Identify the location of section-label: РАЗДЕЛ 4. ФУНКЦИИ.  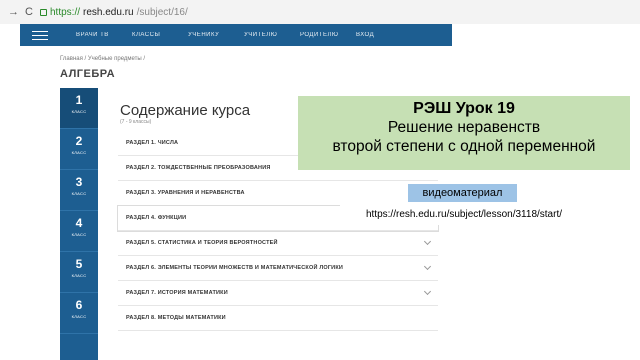
(156, 218).